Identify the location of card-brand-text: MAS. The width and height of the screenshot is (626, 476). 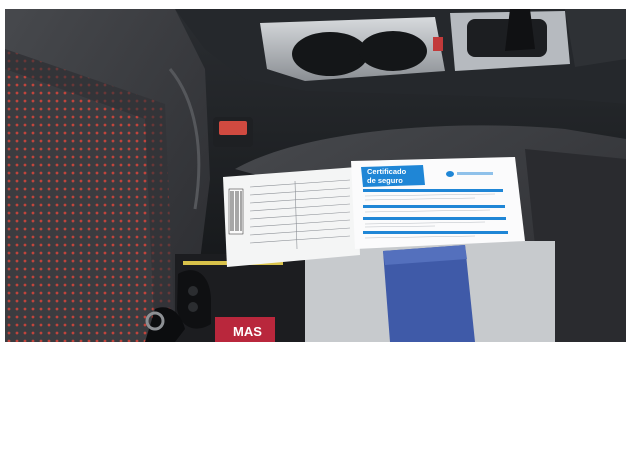
(247, 331).